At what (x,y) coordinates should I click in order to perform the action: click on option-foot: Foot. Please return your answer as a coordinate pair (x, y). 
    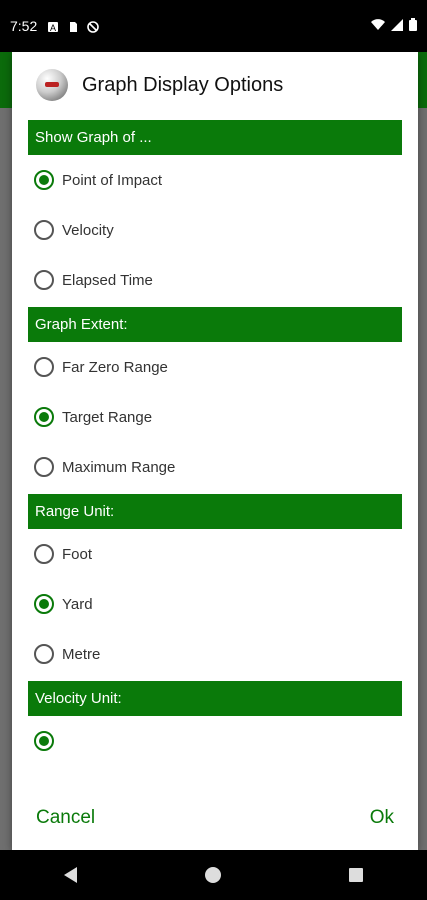
    Looking at the image, I should click on (215, 554).